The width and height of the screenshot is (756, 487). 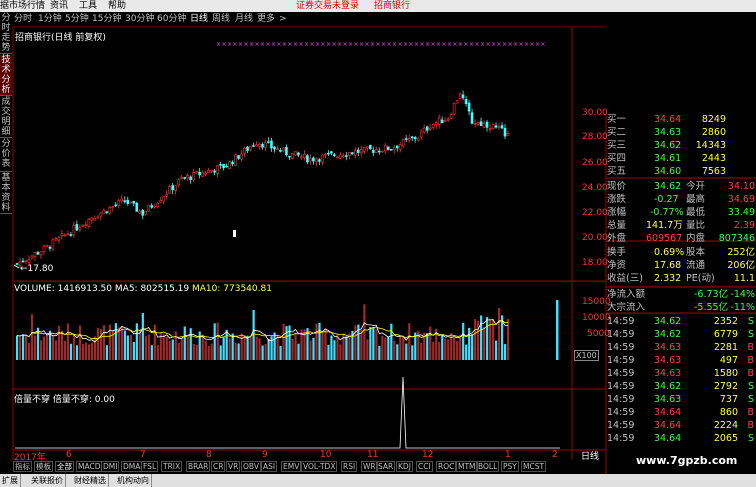 What do you see at coordinates (424, 466) in the screenshot?
I see `indicator-tab-cci: CCI` at bounding box center [424, 466].